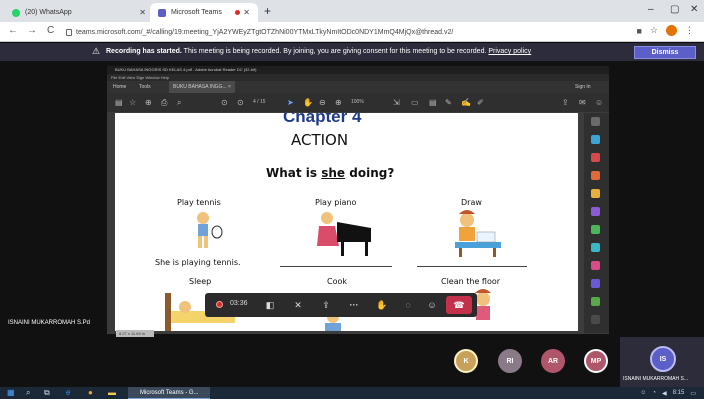 Image resolution: width=704 pixels, height=399 pixels. Describe the element at coordinates (240, 102) in the screenshot. I see `next-page-icon: ⊙` at that location.